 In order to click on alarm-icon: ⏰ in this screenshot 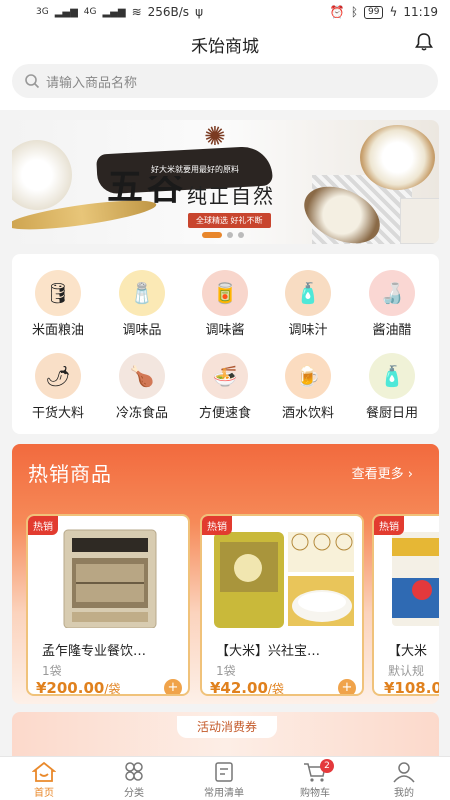, I will do `click(337, 12)`.